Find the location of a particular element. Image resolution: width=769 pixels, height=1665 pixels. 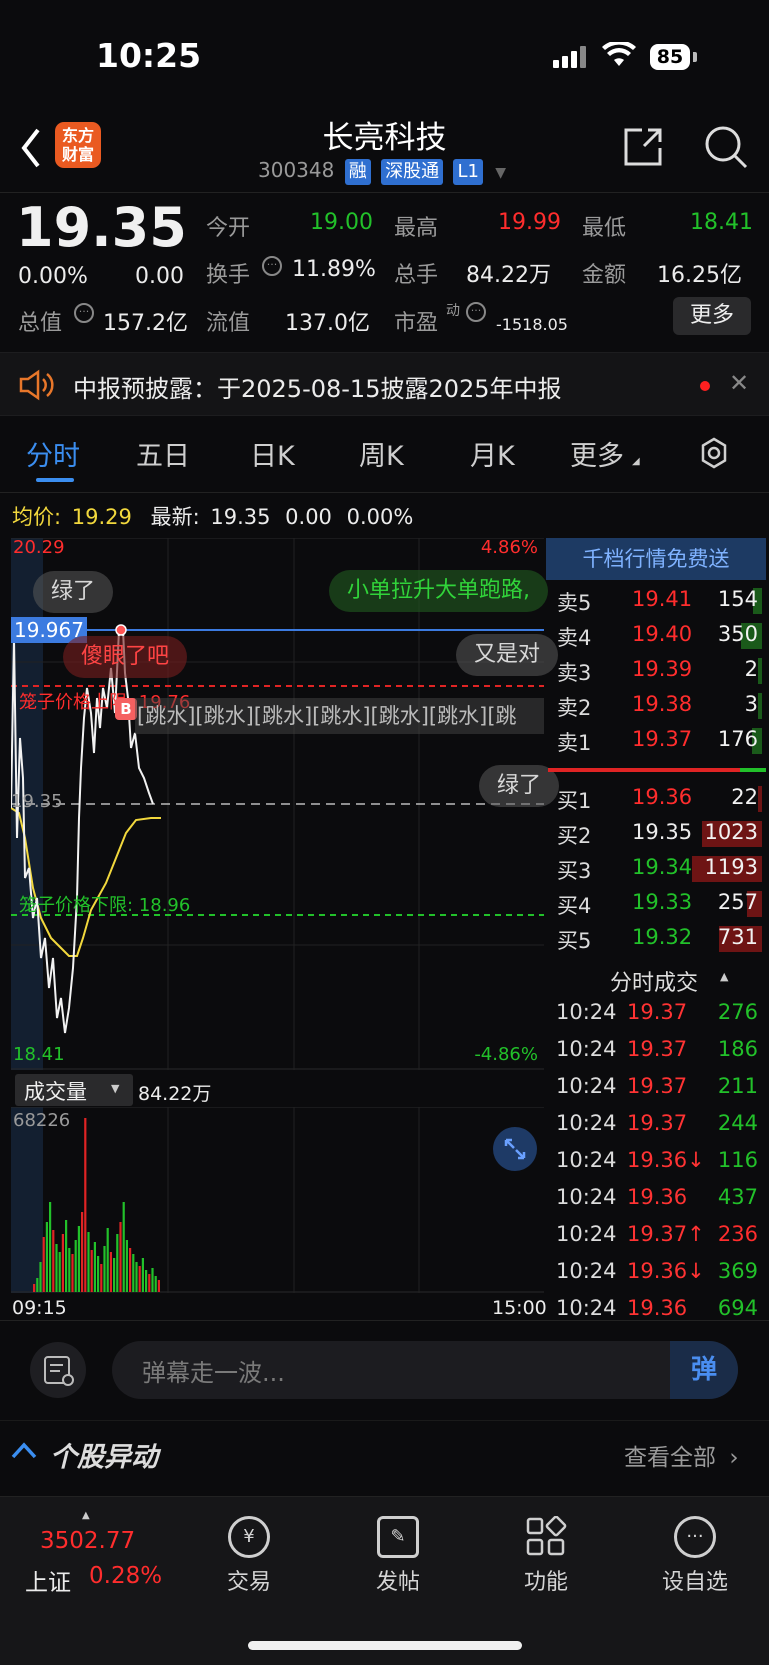

gear-icon is located at coordinates (714, 455).